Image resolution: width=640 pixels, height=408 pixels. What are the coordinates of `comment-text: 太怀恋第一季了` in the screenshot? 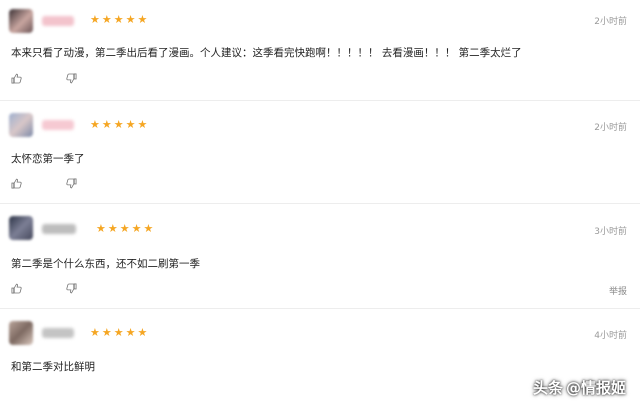 It's located at (48, 159).